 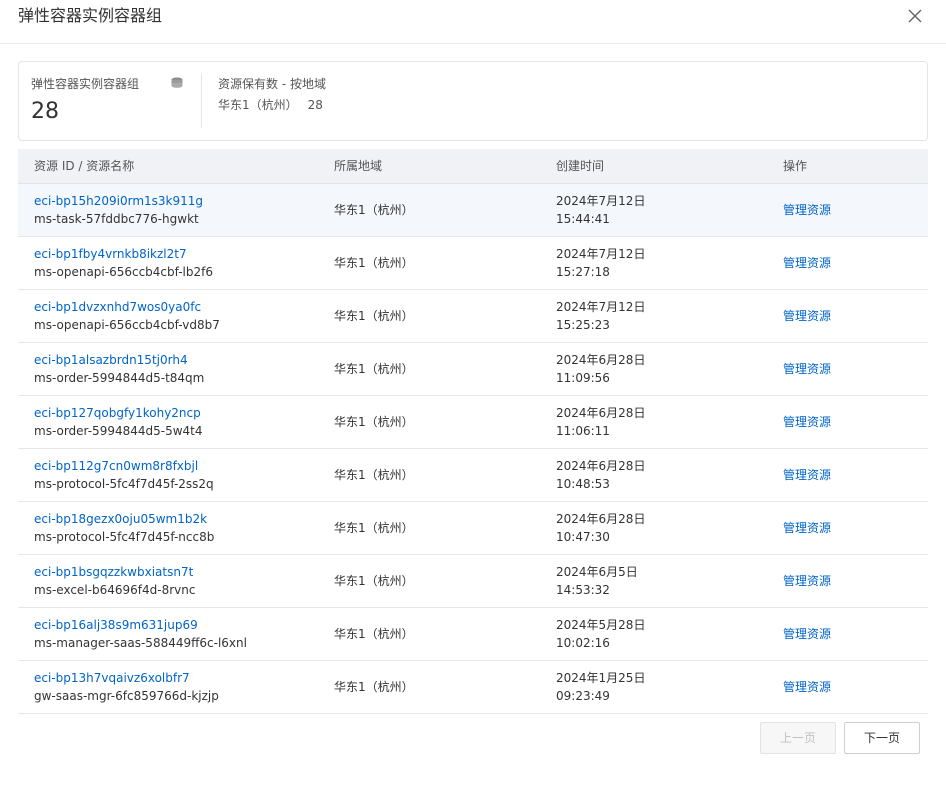 I want to click on resource-id-link: eci-bp15h209i0rm1s3k911g, so click(x=118, y=201).